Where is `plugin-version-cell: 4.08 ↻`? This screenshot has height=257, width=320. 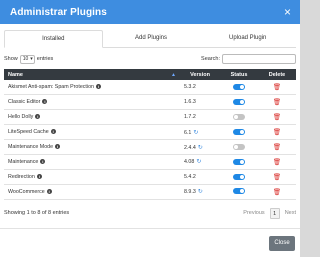 plugin-version-cell: 4.08 ↻ is located at coordinates (200, 161).